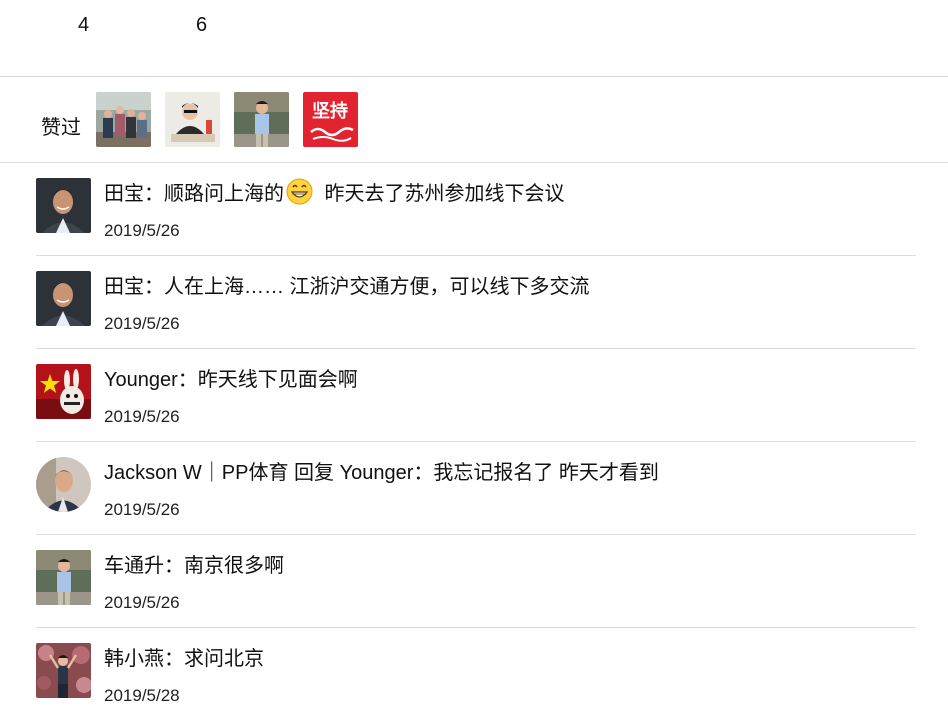 The image size is (948, 721). What do you see at coordinates (224, 659) in the screenshot?
I see `comment-body: 求问北京` at bounding box center [224, 659].